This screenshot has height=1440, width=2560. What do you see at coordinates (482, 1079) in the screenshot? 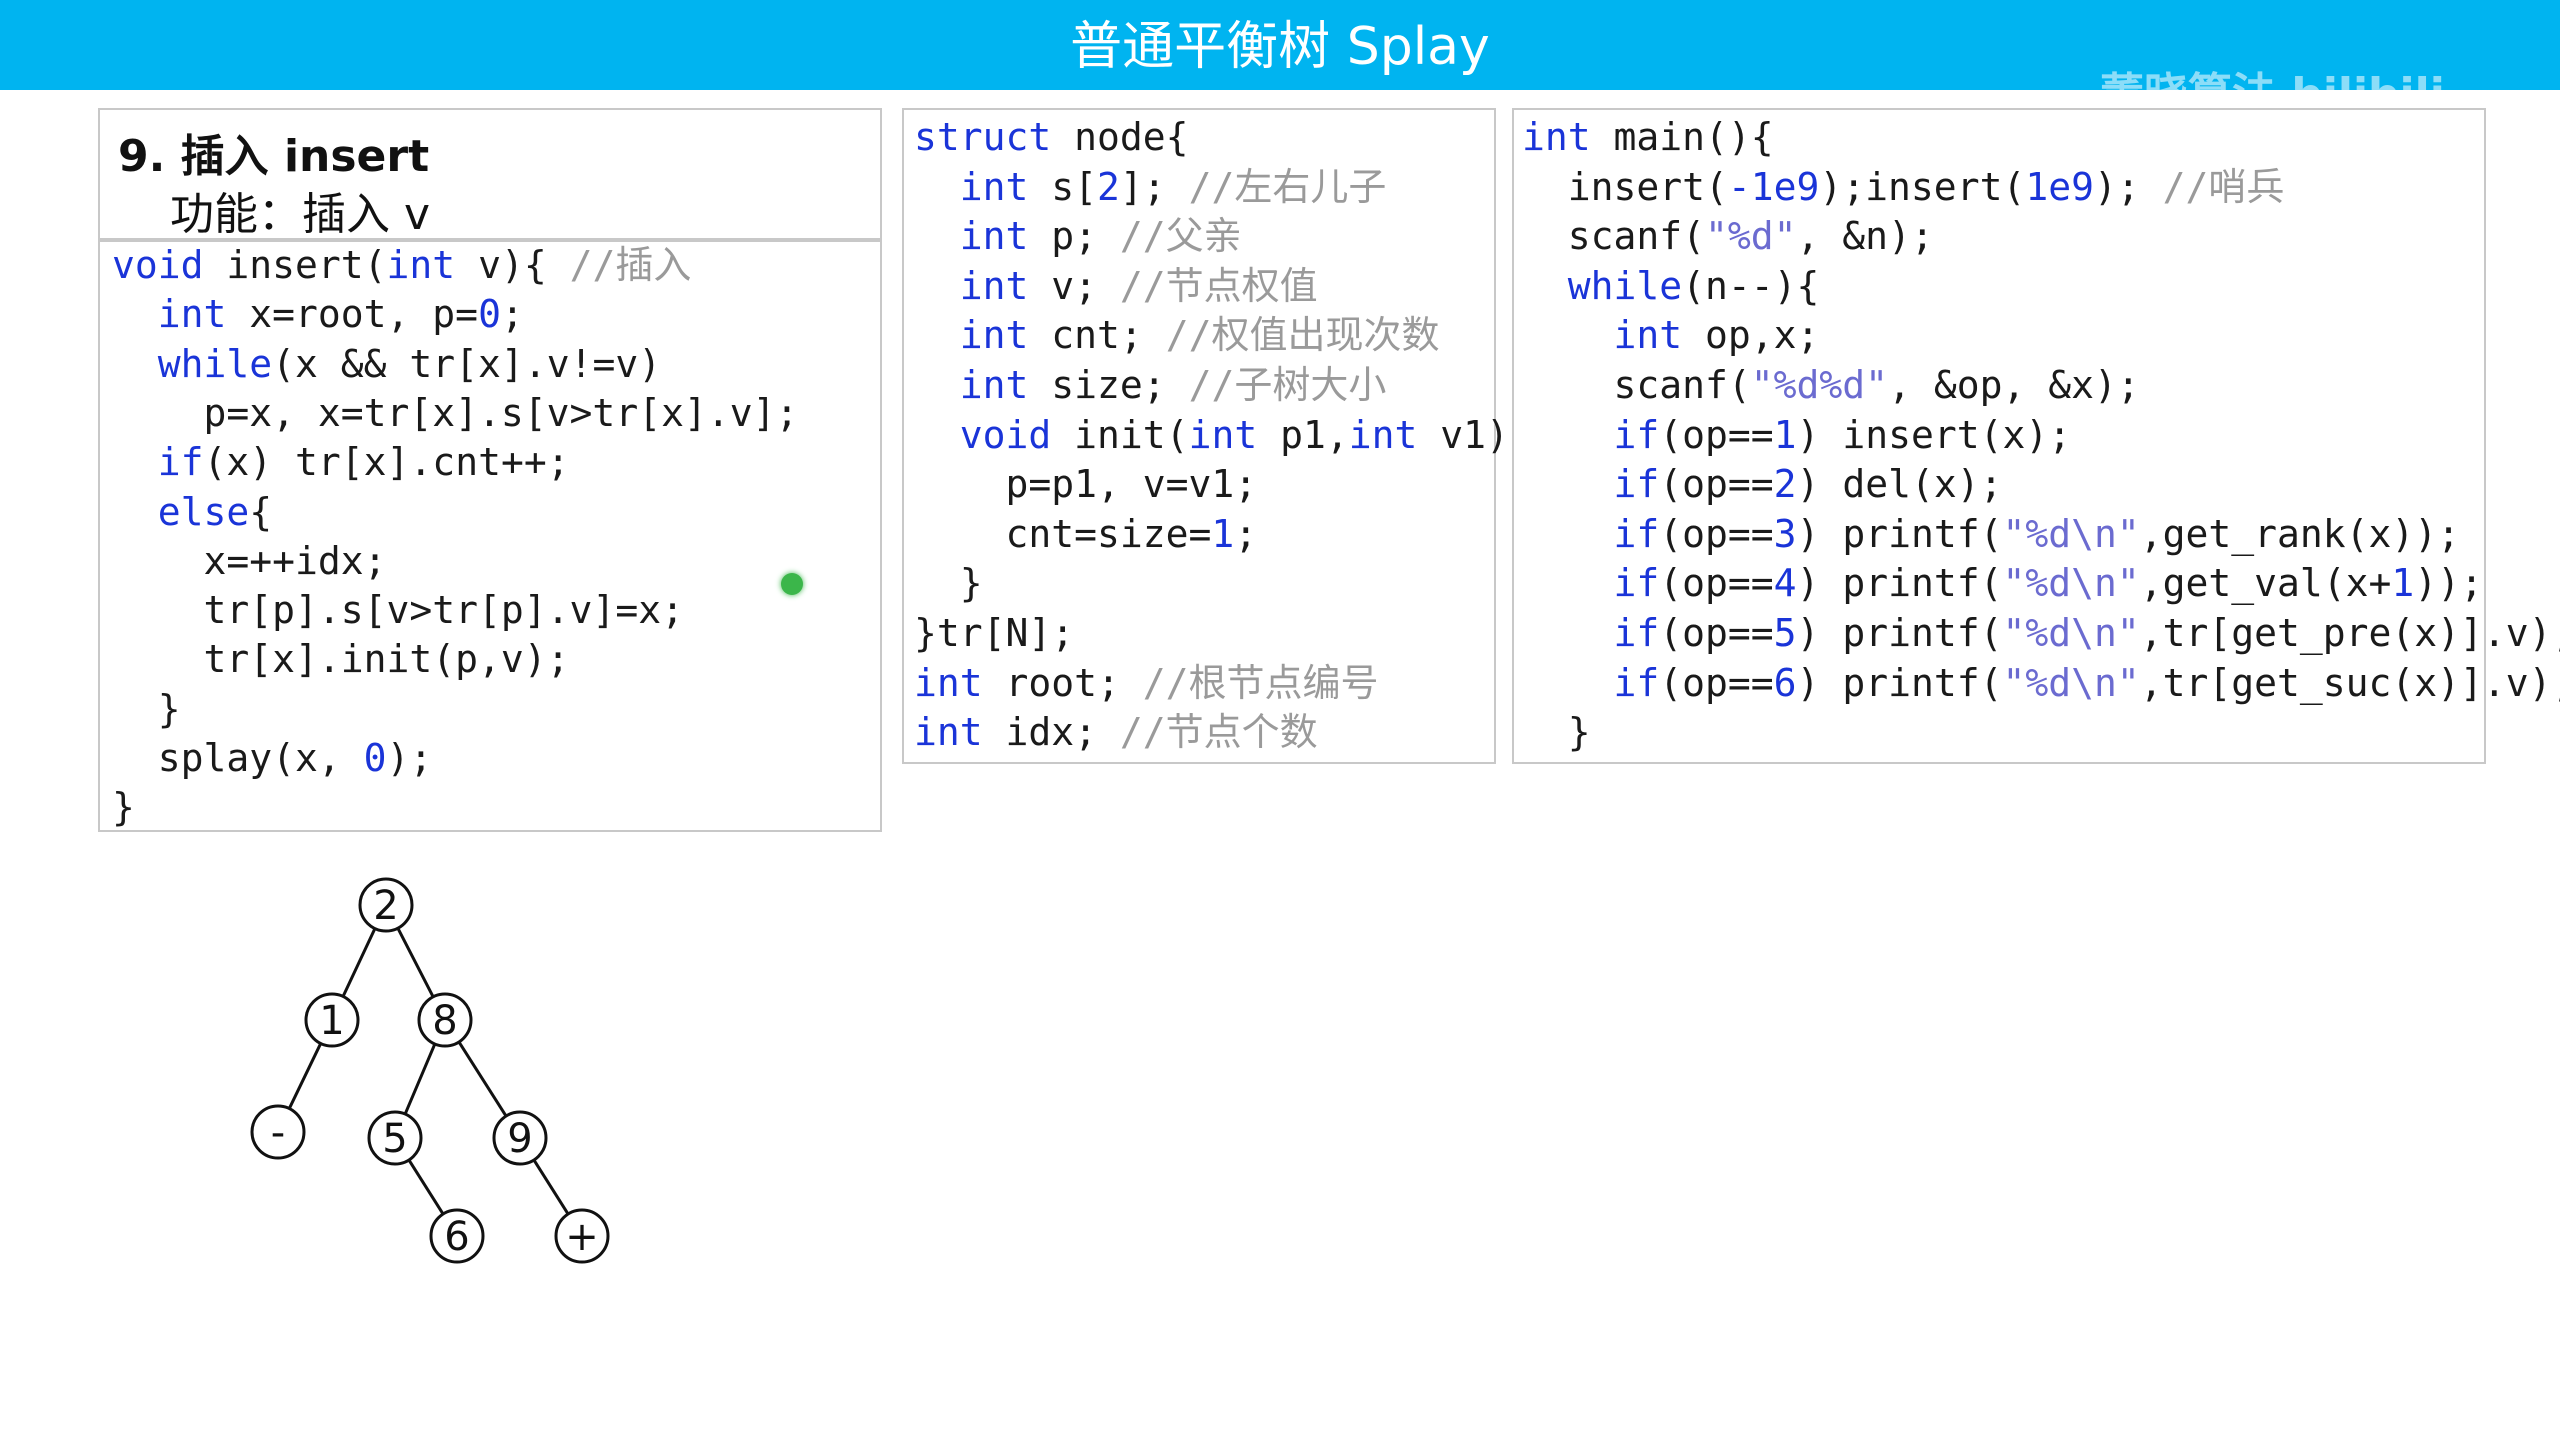
I see `tree-edge` at bounding box center [482, 1079].